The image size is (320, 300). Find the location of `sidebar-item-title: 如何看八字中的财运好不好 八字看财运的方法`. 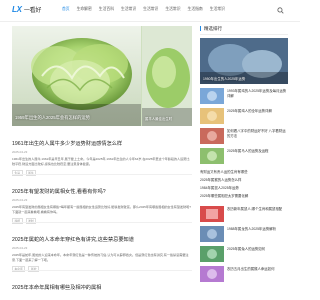

sidebar-item-title: 如何看八字中的财运好不好 八字看财运的方法 is located at coordinates (256, 133).